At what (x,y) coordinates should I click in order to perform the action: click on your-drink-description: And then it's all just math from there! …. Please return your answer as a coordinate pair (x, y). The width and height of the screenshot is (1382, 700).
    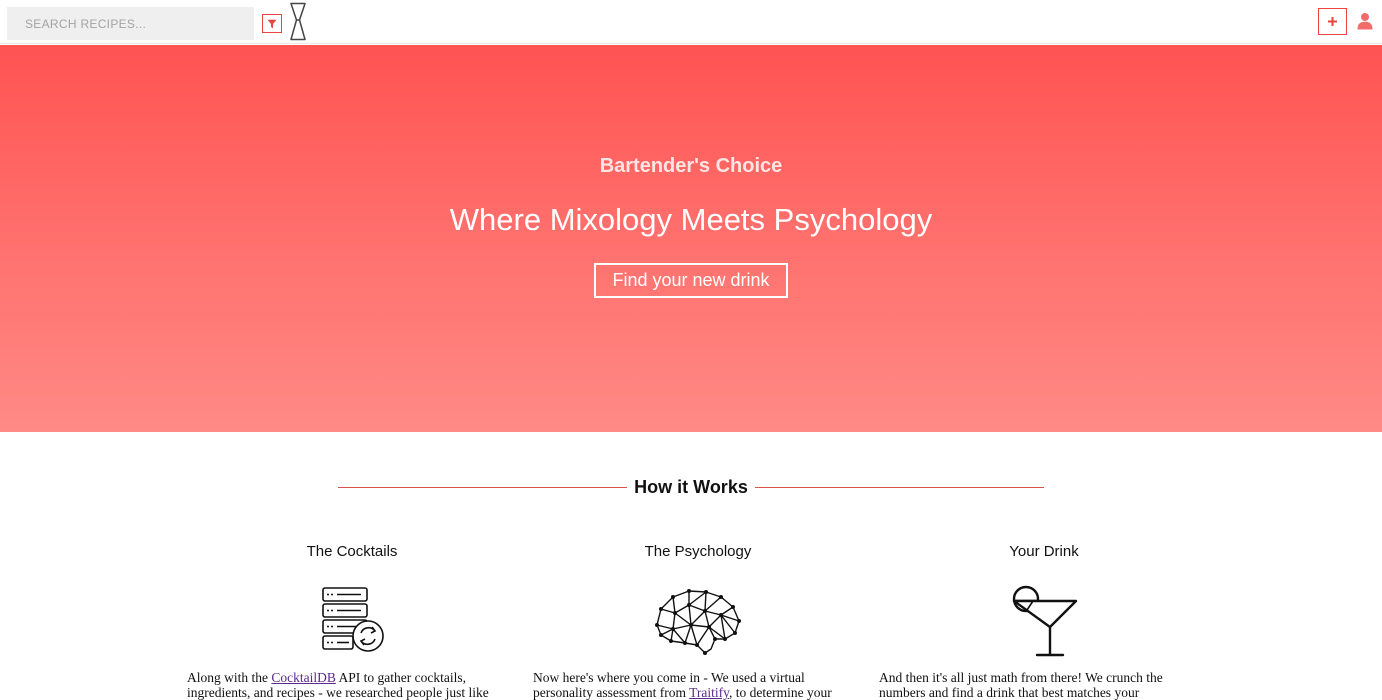
    Looking at the image, I should click on (1039, 685).